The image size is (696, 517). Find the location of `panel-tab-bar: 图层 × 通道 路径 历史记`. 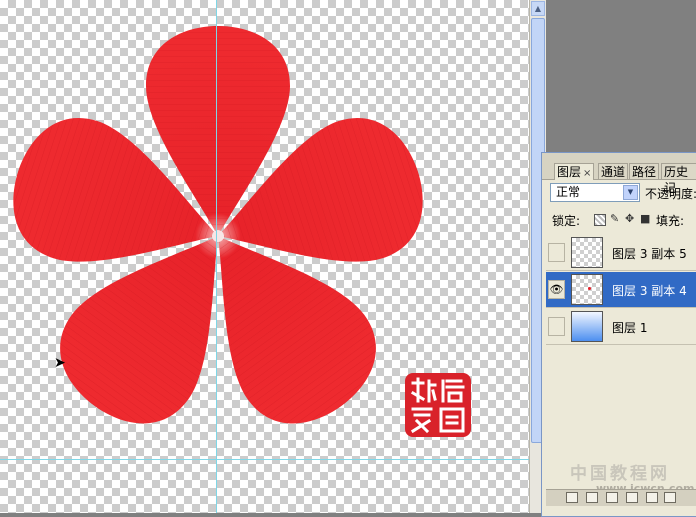

panel-tab-bar: 图层 × 通道 路径 历史记 is located at coordinates (619, 174).